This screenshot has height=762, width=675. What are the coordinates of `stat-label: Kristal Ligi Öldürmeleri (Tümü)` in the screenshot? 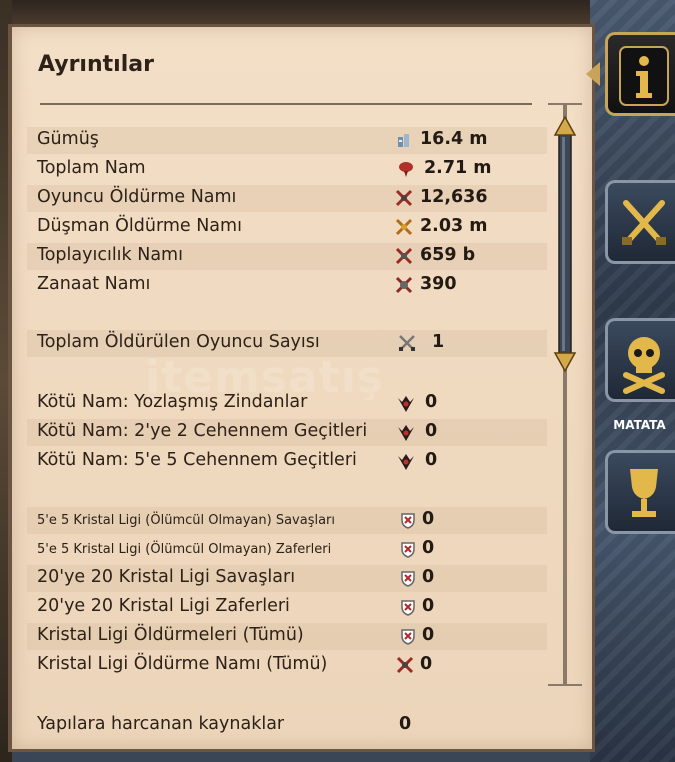 It's located at (170, 635).